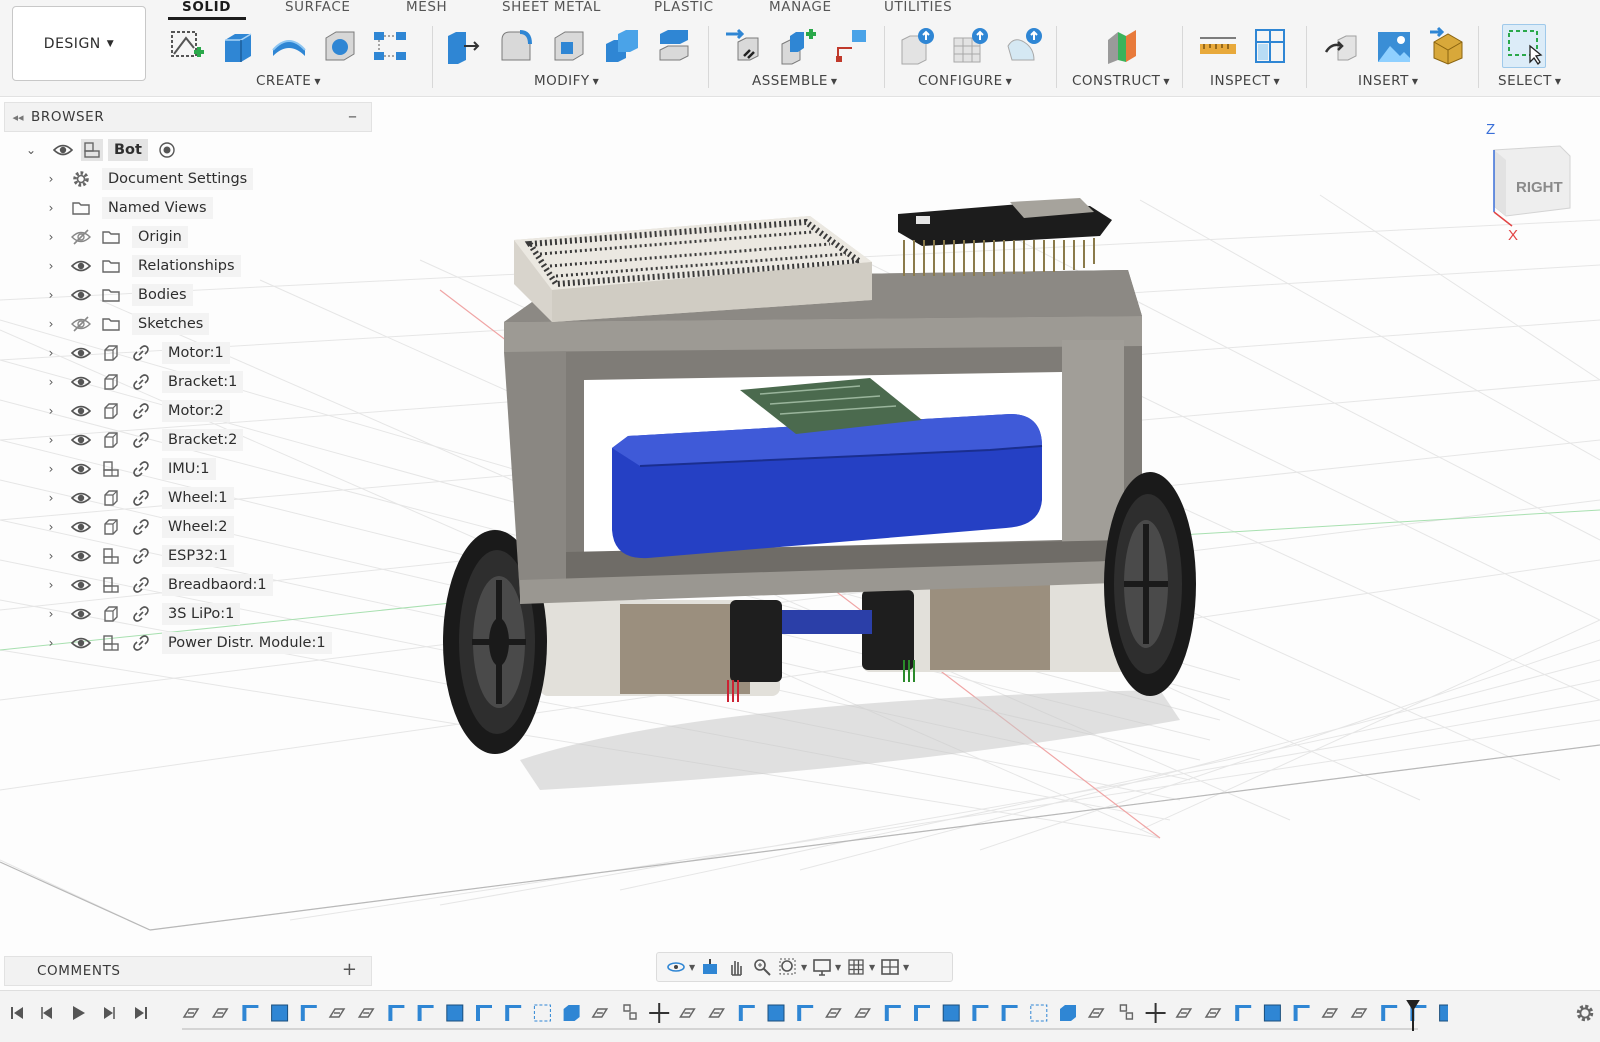  I want to click on collapse-panel-icon: ◂◂, so click(18, 117).